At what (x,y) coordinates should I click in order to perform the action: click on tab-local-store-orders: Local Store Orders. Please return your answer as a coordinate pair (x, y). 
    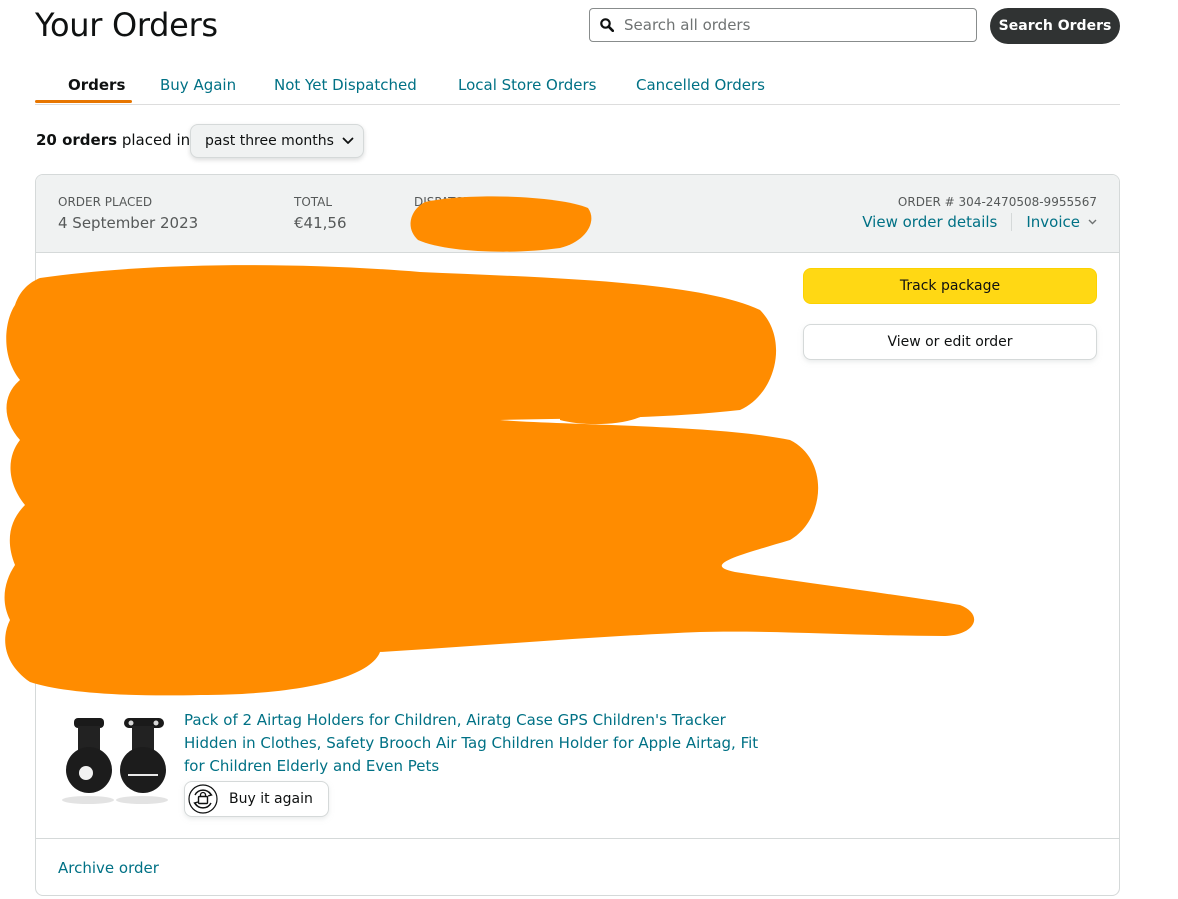
    Looking at the image, I should click on (527, 85).